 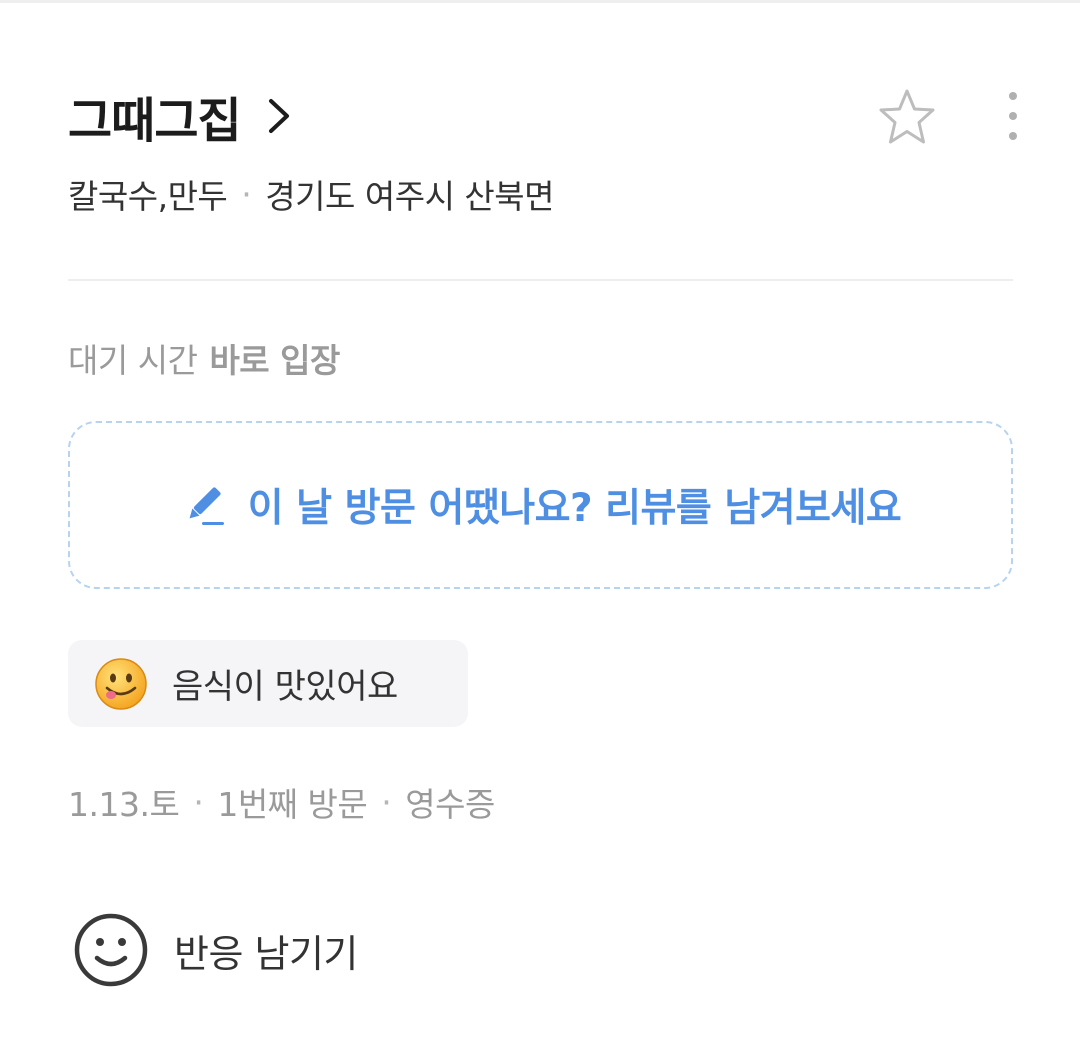 I want to click on wait-time-label: 대기 시간, so click(x=133, y=360).